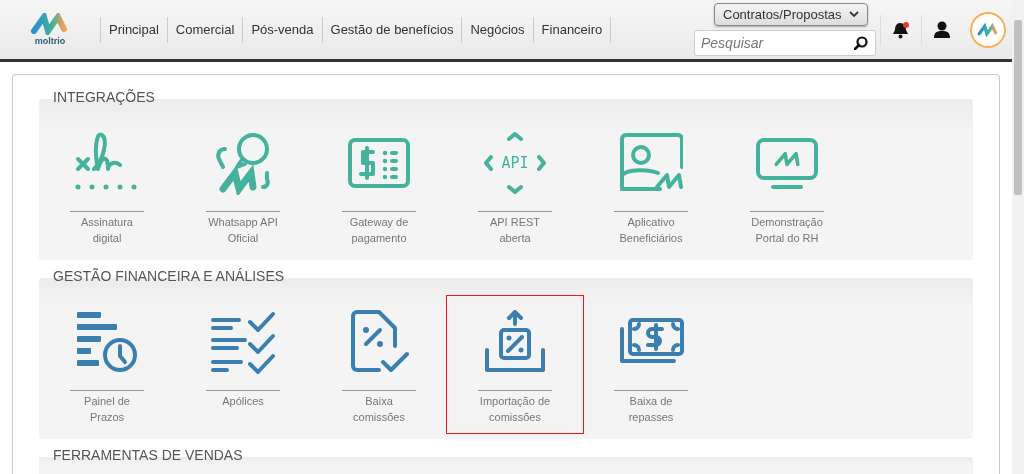 This screenshot has height=474, width=1024. I want to click on section-title: FERRAMENTAS DE VENDAS, so click(148, 455).